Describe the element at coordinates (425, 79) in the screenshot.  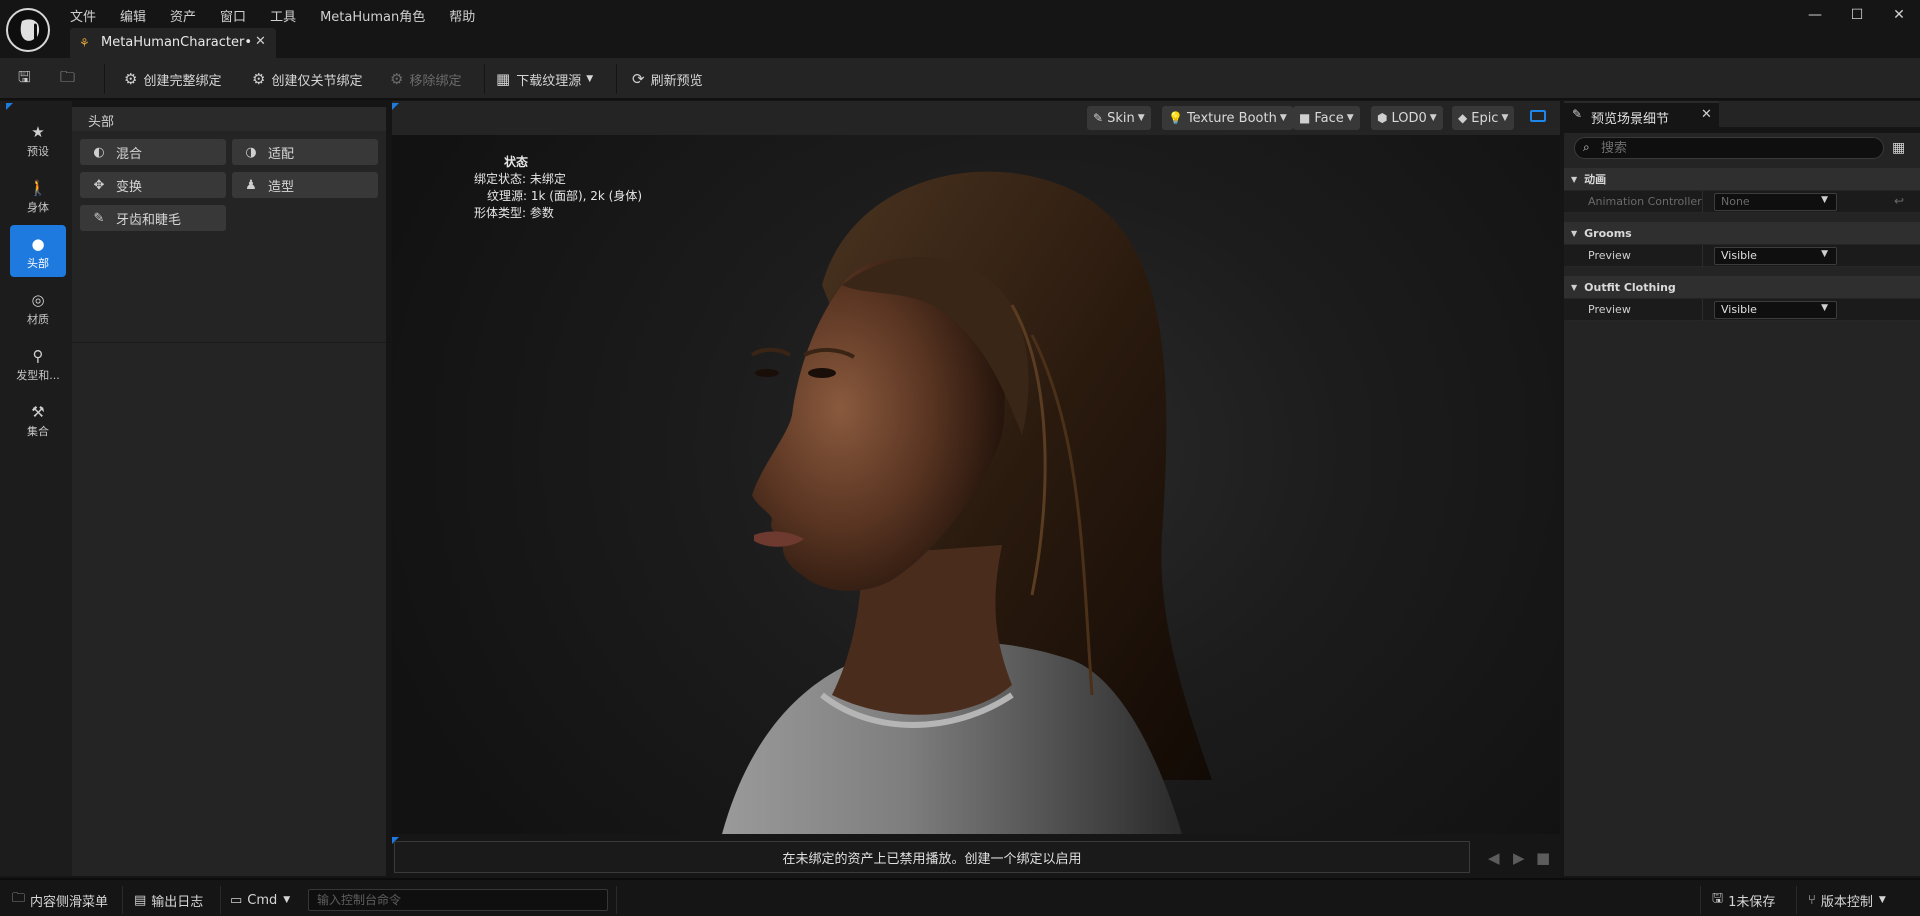
I see `remove-rig-button: ⚙ 移除绑定` at that location.